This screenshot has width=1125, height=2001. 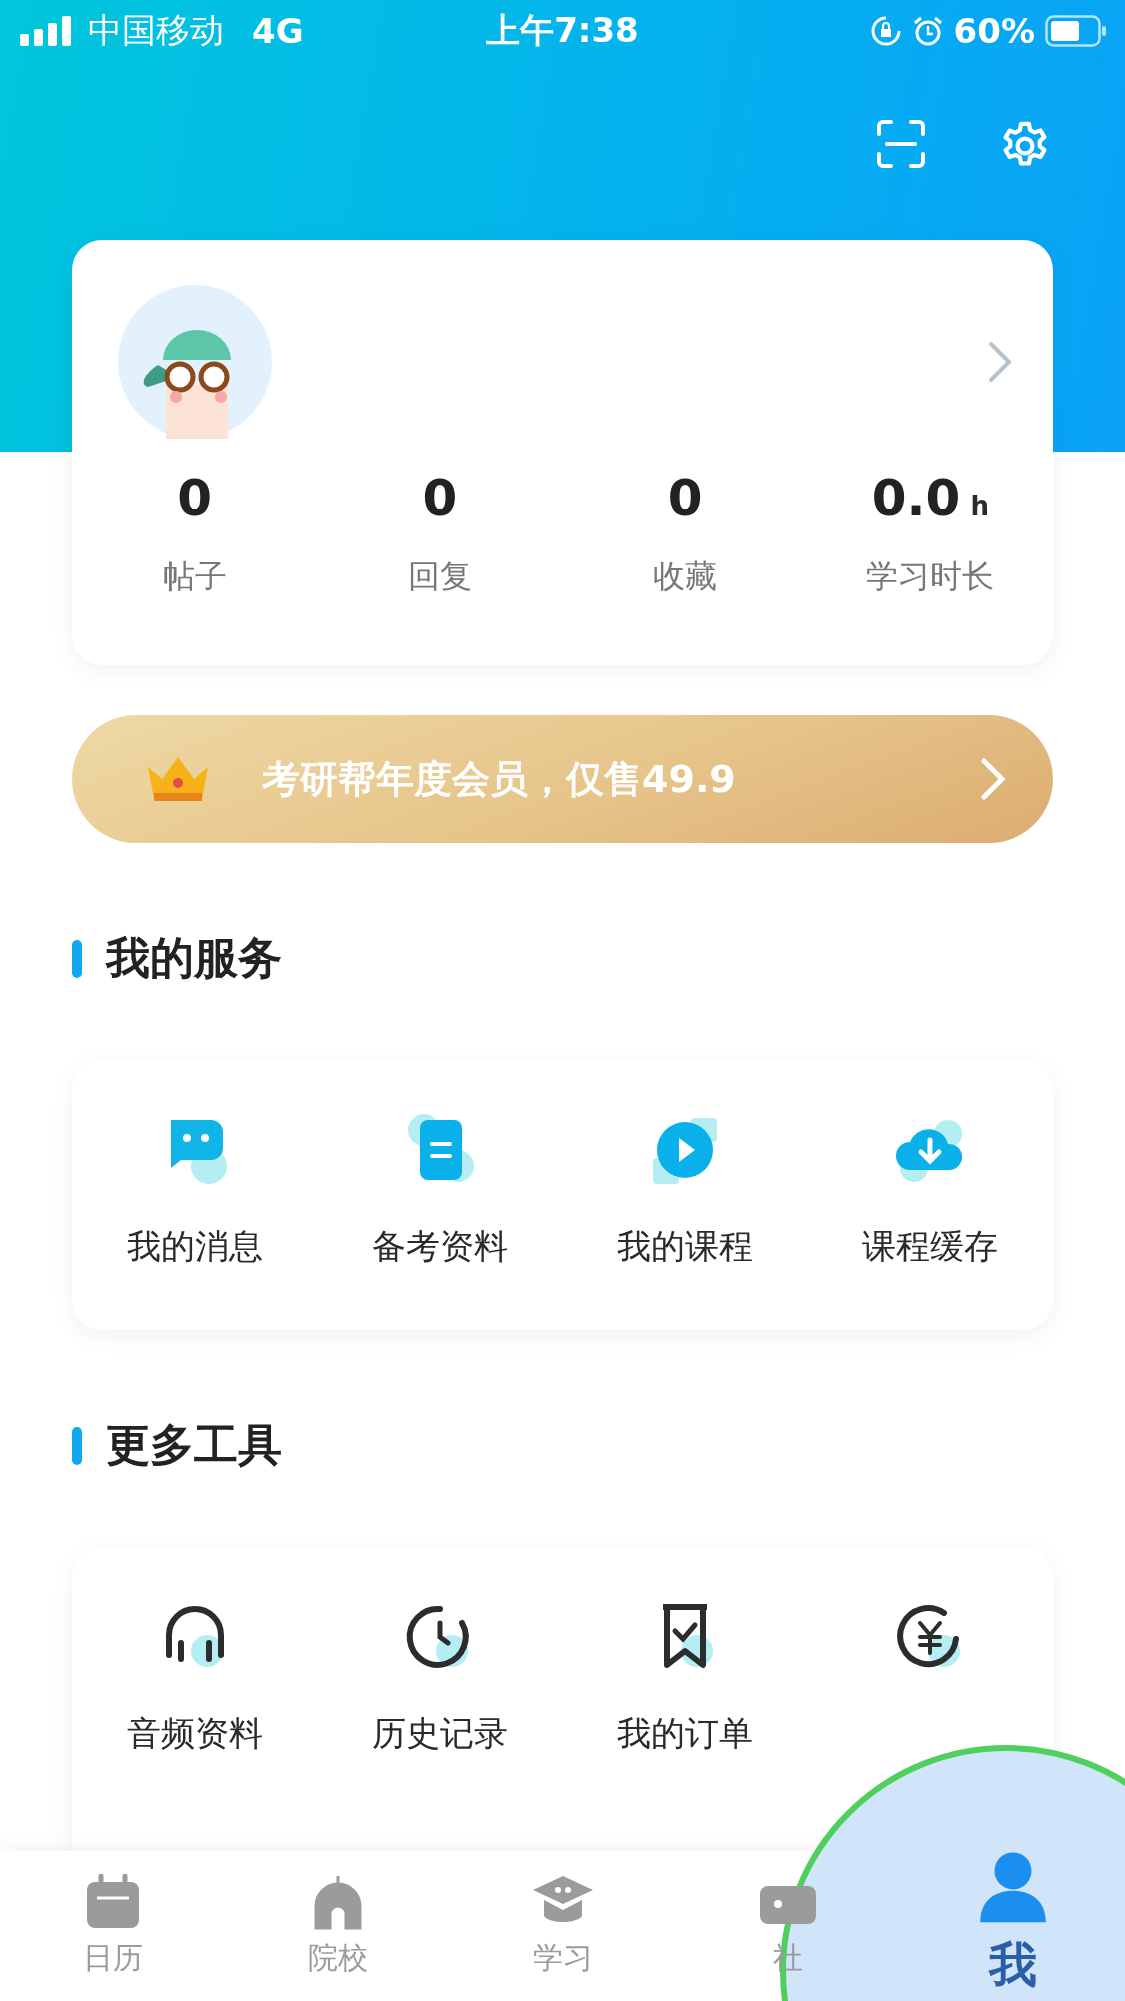 I want to click on rotation-lock-icon, so click(x=885, y=31).